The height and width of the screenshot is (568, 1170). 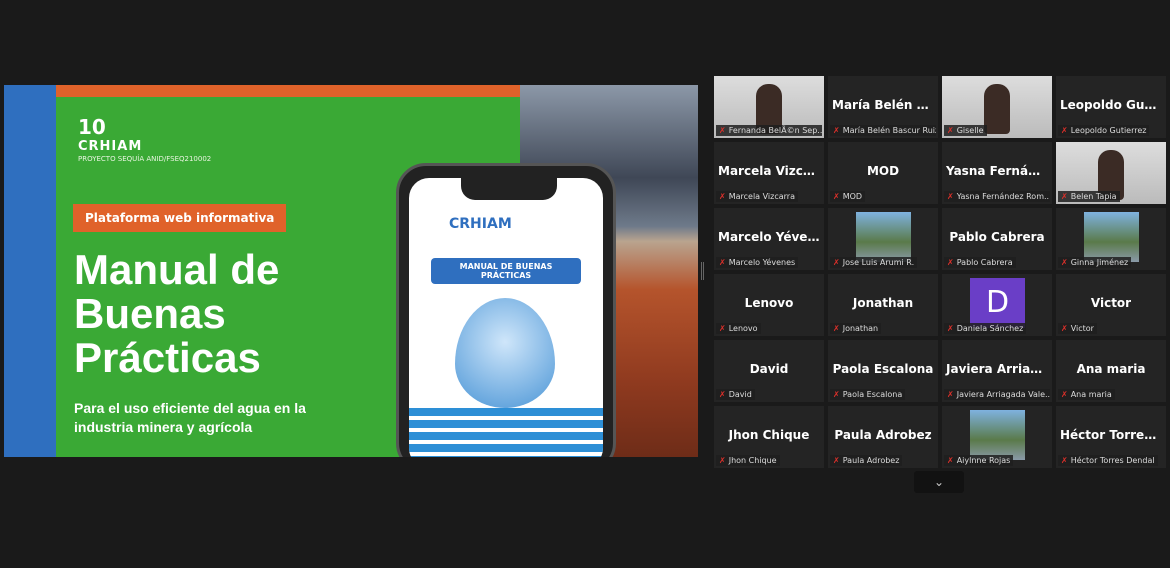 I want to click on phone-notch, so click(x=509, y=189).